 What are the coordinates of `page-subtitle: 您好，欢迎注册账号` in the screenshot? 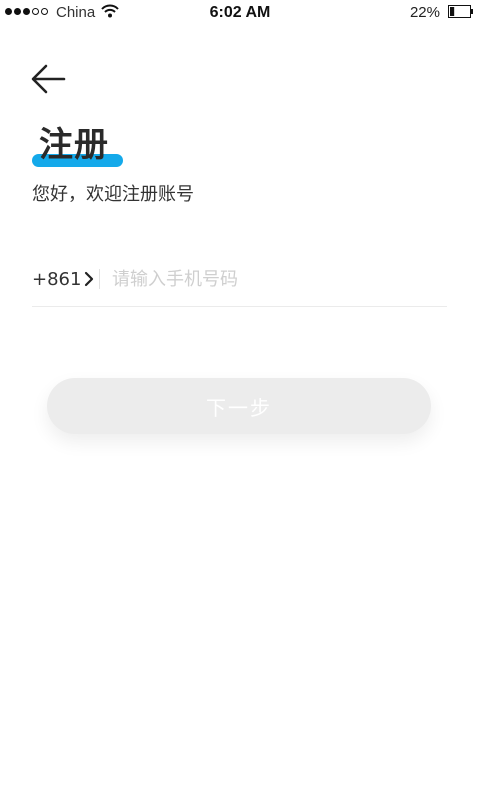 It's located at (113, 194).